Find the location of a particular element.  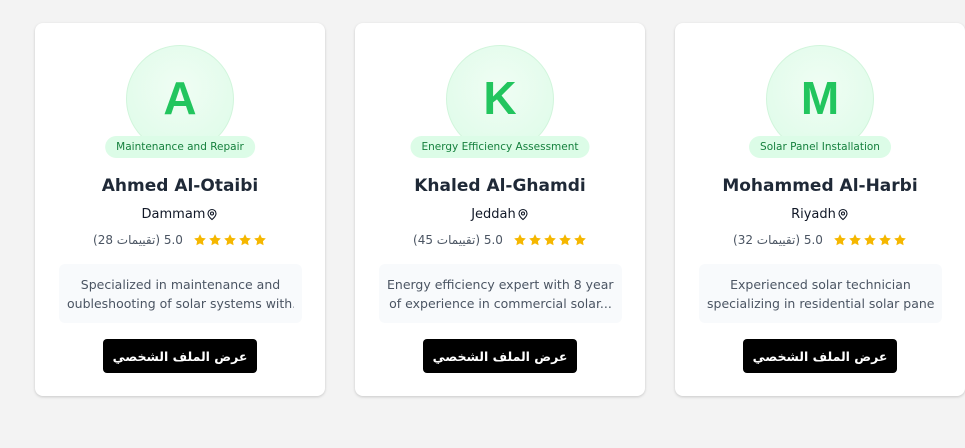

city-label: Riyadh is located at coordinates (813, 214).